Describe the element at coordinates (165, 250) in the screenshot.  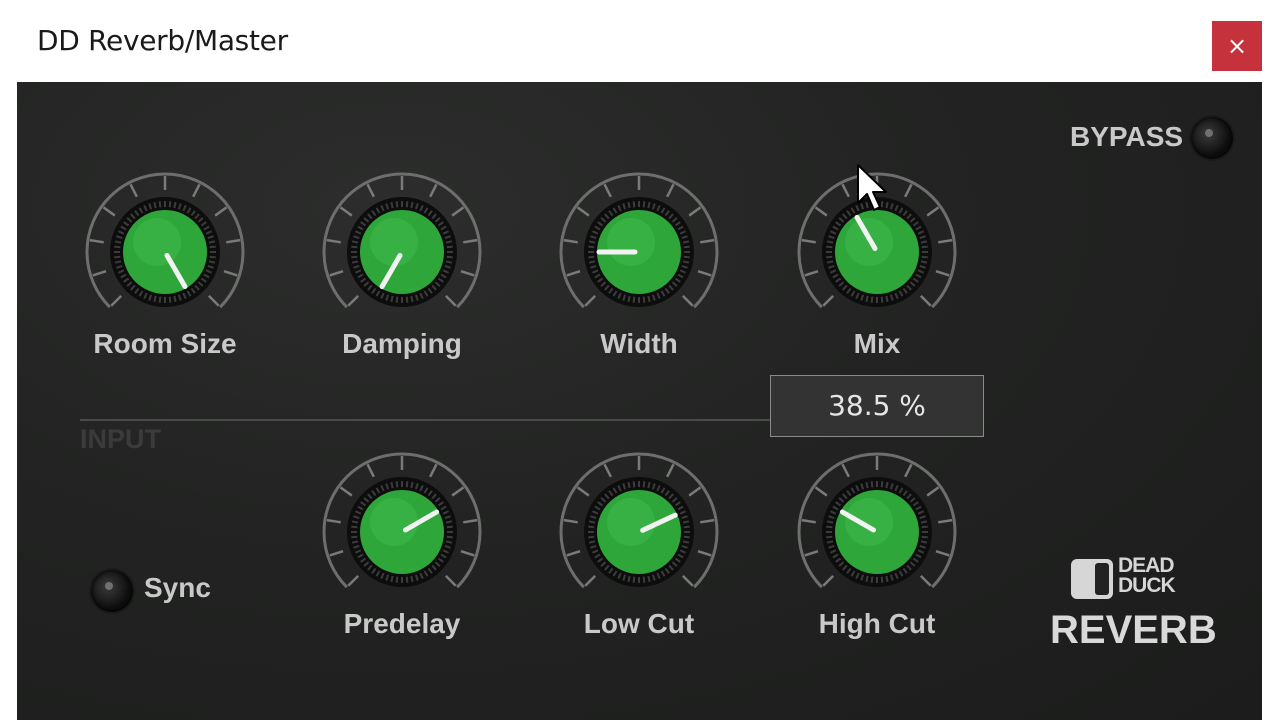
I see `knob-room-size-dial` at that location.